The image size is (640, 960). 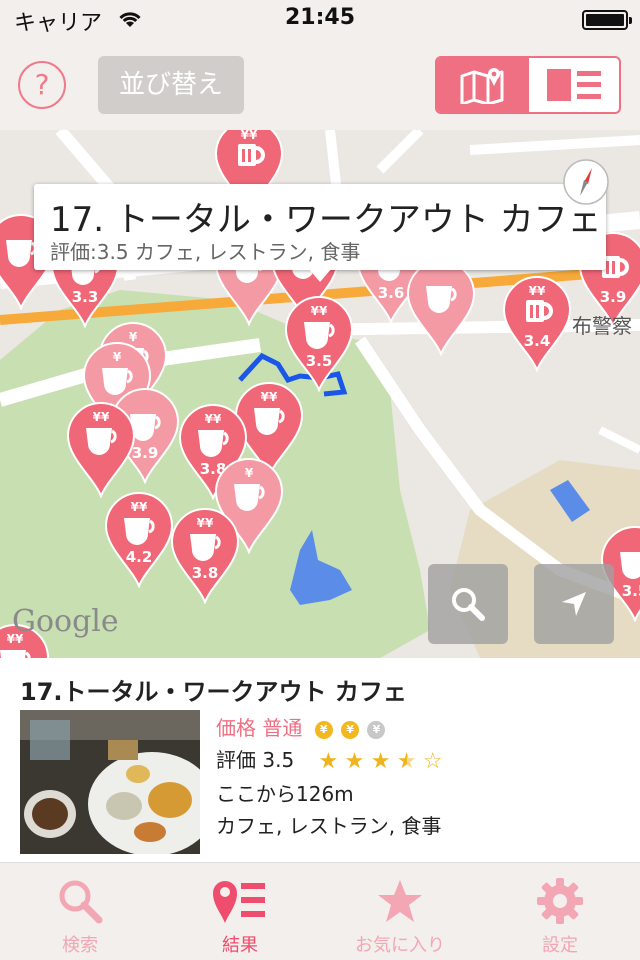 What do you see at coordinates (255, 760) in the screenshot?
I see `rating-label: 評価 3.5` at bounding box center [255, 760].